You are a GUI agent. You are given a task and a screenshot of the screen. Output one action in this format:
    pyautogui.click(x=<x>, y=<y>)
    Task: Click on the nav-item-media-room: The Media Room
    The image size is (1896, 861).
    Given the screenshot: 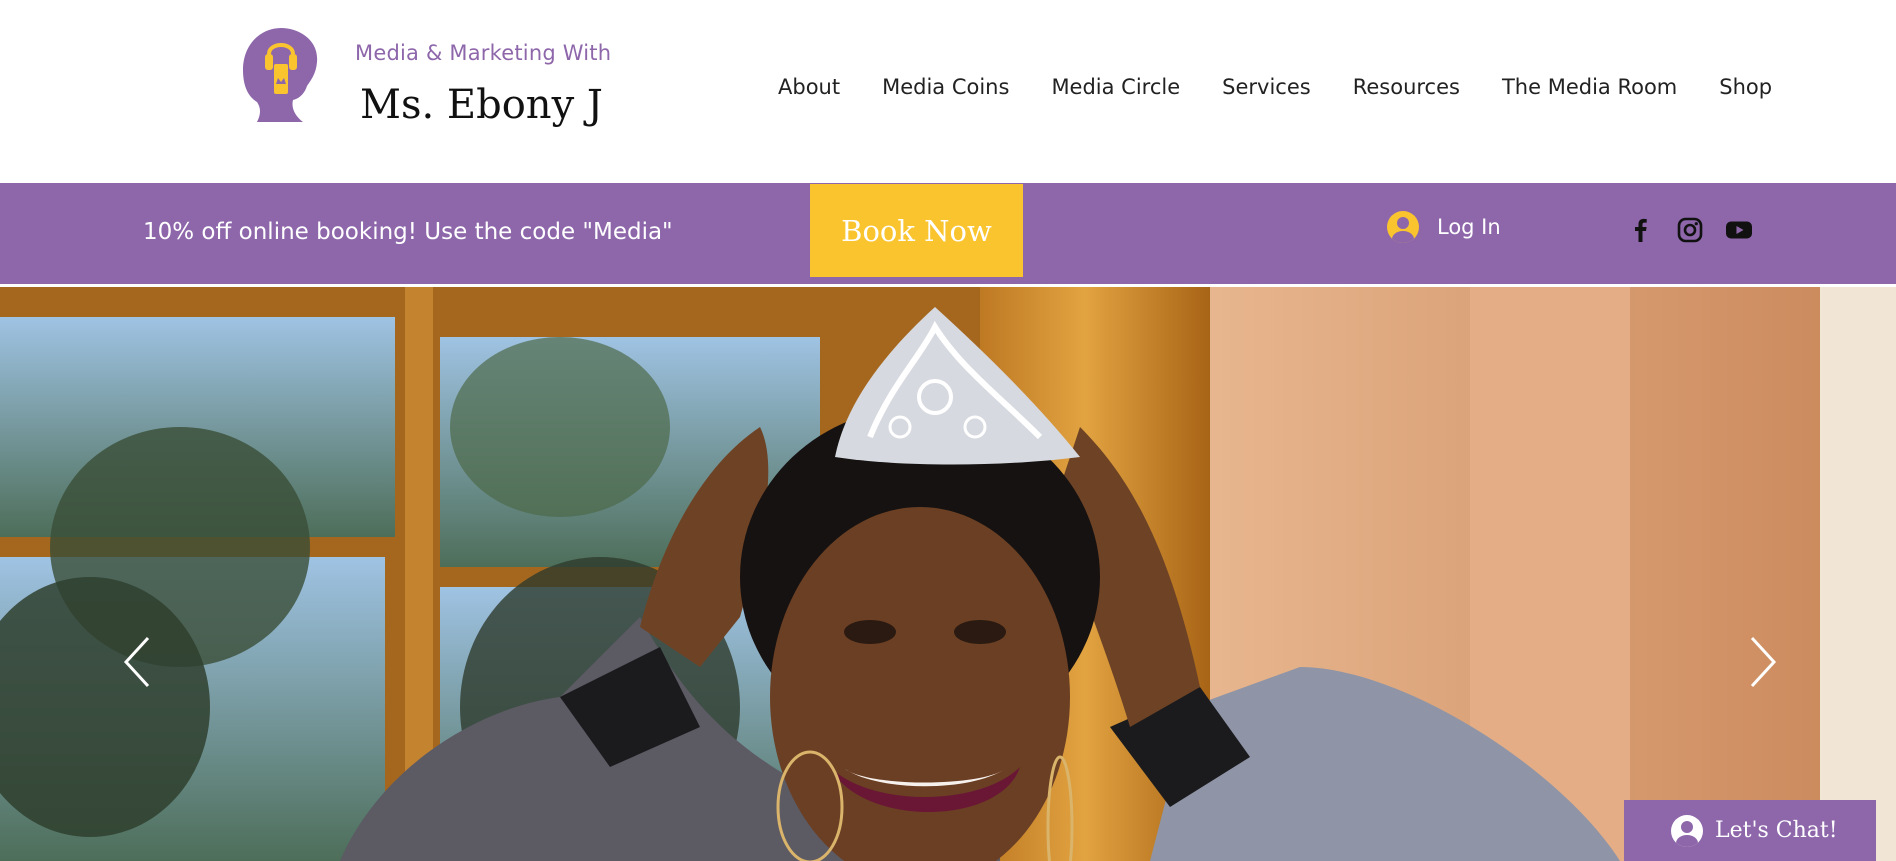 What is the action you would take?
    pyautogui.click(x=1589, y=90)
    